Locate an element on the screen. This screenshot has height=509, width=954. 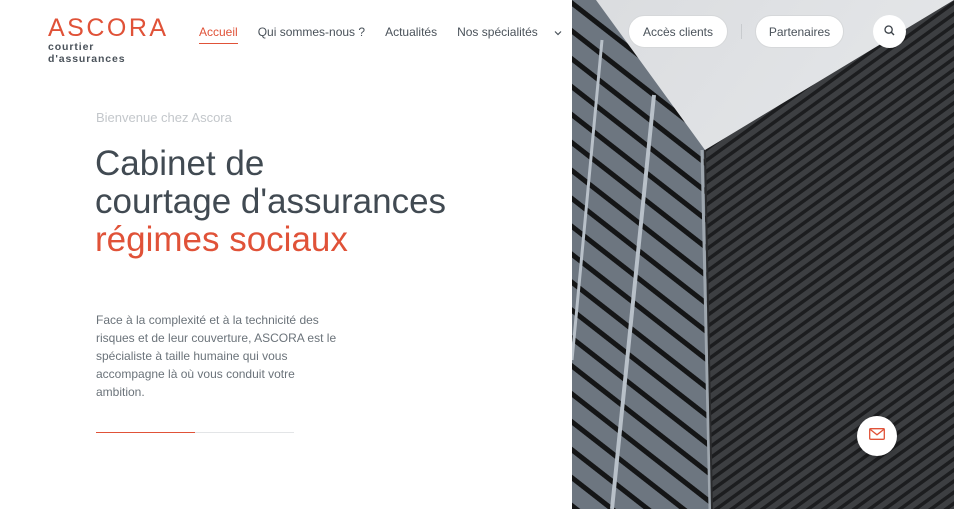
search-button is located at coordinates (889, 31).